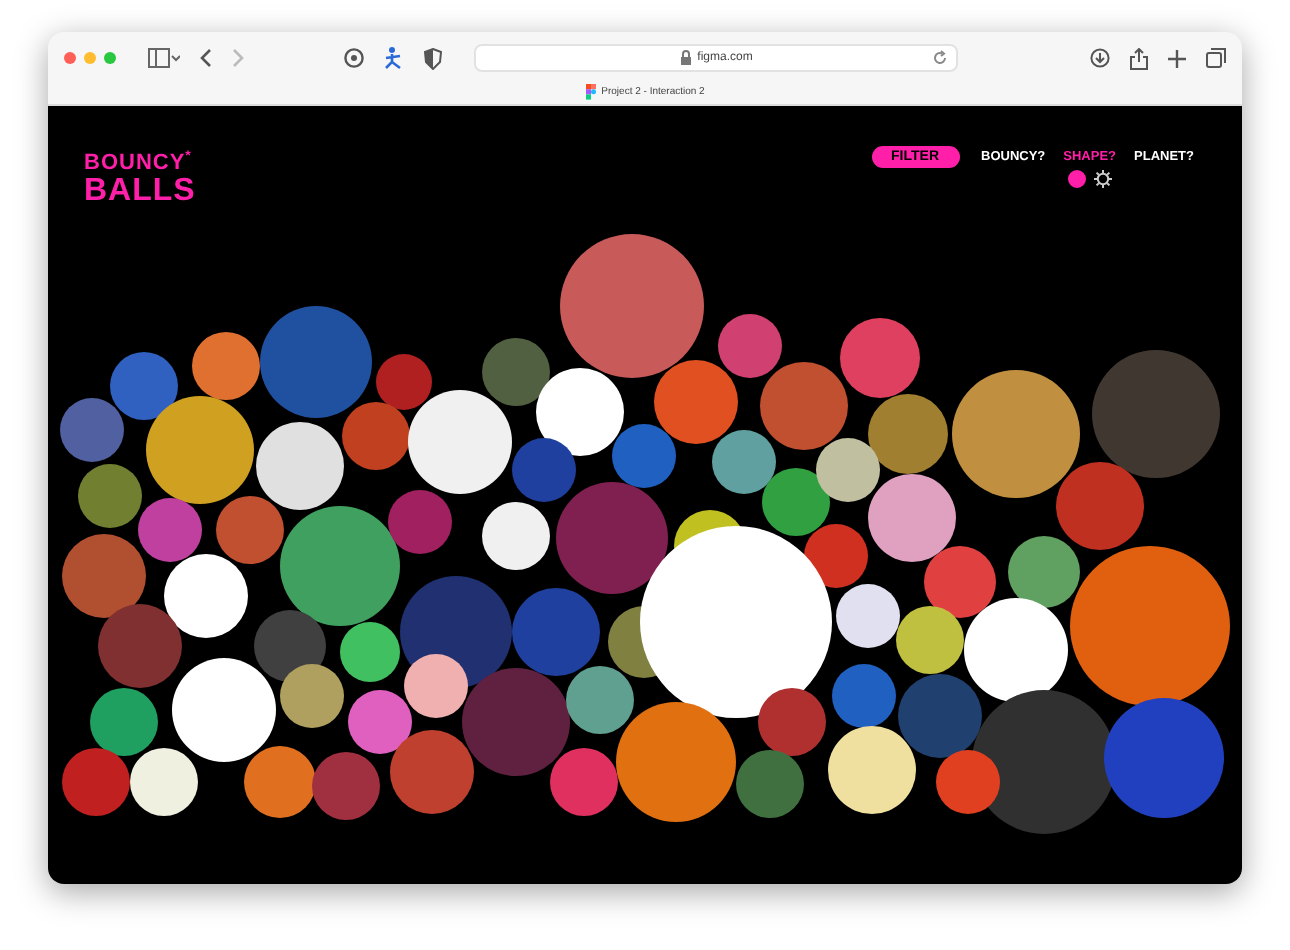 The width and height of the screenshot is (1290, 950). Describe the element at coordinates (70, 58) in the screenshot. I see `close-button` at that location.